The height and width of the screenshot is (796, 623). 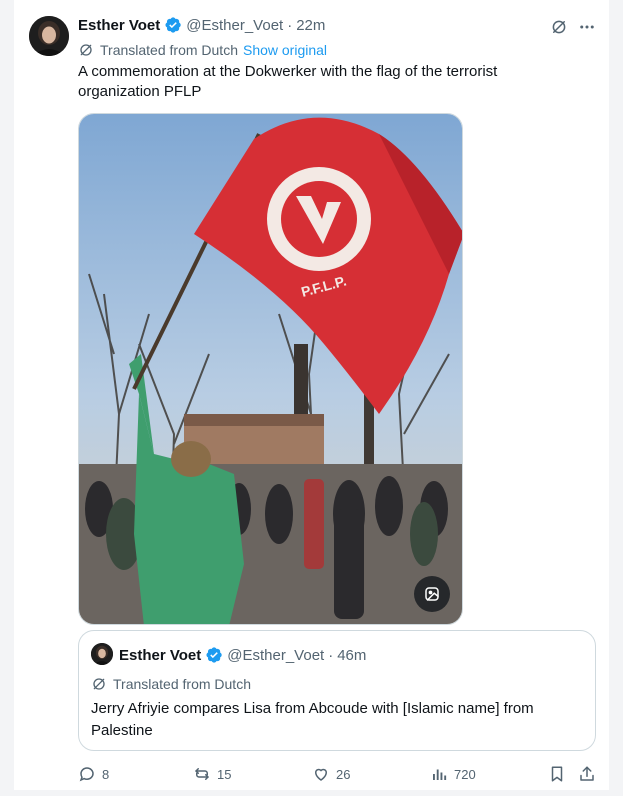 I want to click on timestamp: 22m, so click(x=310, y=25).